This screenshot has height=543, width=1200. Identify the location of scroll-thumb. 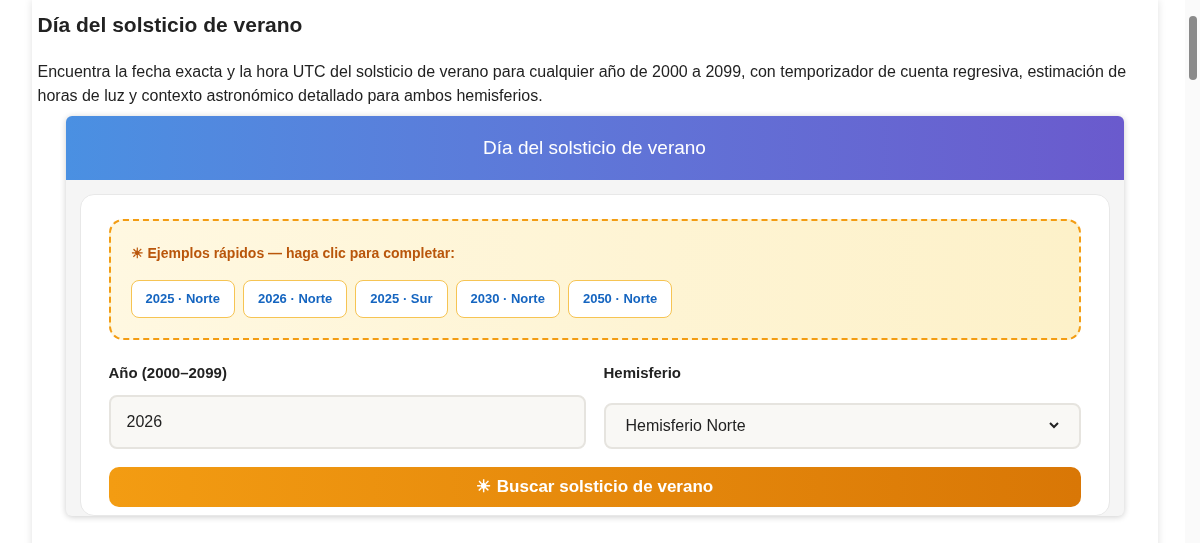
(1192, 48).